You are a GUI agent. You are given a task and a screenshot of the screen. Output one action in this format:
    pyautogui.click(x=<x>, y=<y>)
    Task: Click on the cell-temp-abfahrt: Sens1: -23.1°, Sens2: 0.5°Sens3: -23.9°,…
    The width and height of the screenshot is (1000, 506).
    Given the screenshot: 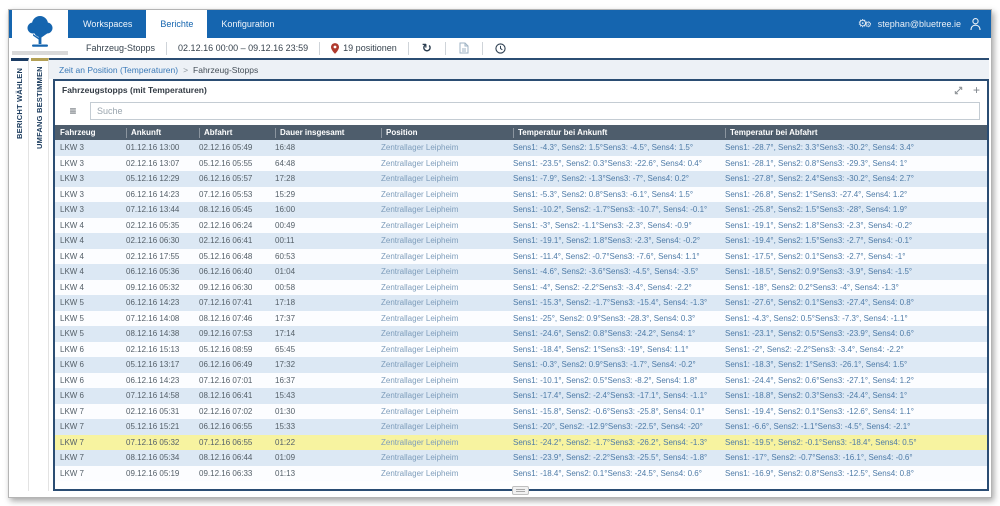 What is the action you would take?
    pyautogui.click(x=819, y=334)
    